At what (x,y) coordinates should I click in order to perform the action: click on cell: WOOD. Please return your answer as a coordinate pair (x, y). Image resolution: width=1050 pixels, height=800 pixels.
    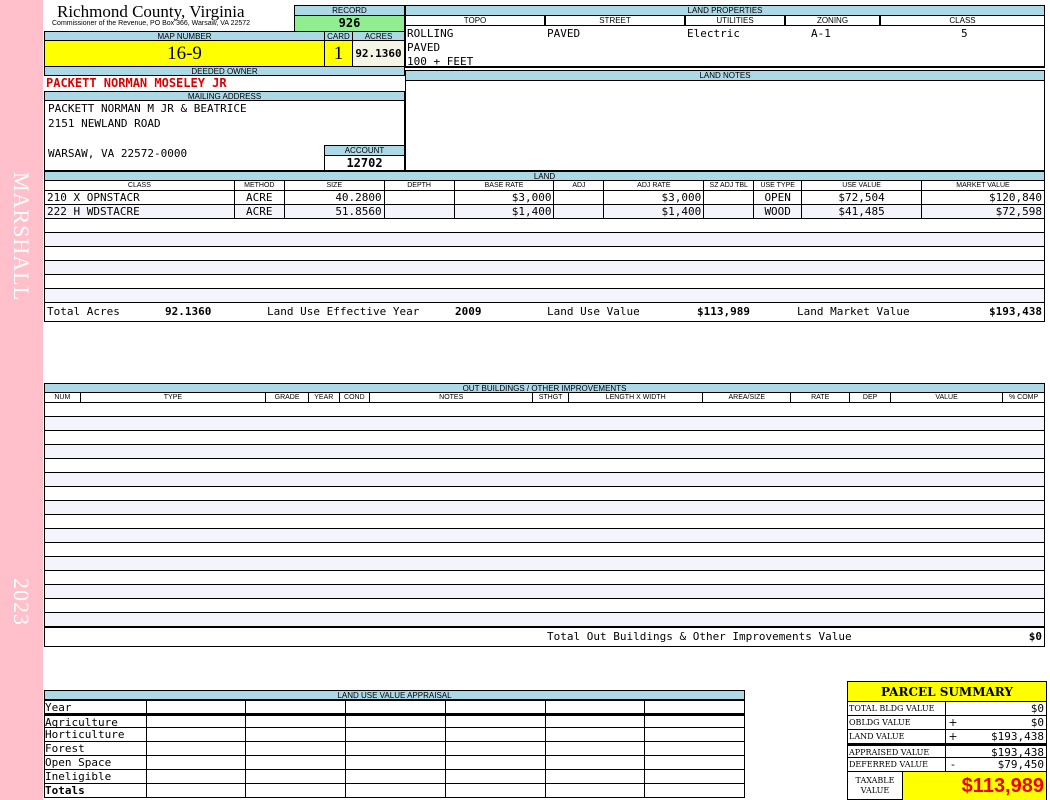
    Looking at the image, I should click on (778, 211).